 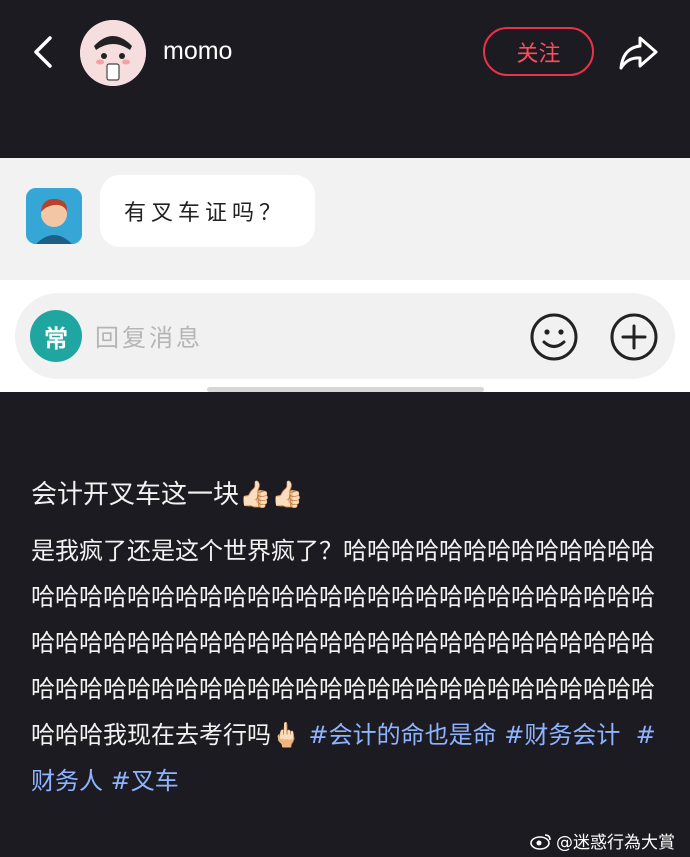 What do you see at coordinates (145, 781) in the screenshot?
I see `hashtag-link: #叉车` at bounding box center [145, 781].